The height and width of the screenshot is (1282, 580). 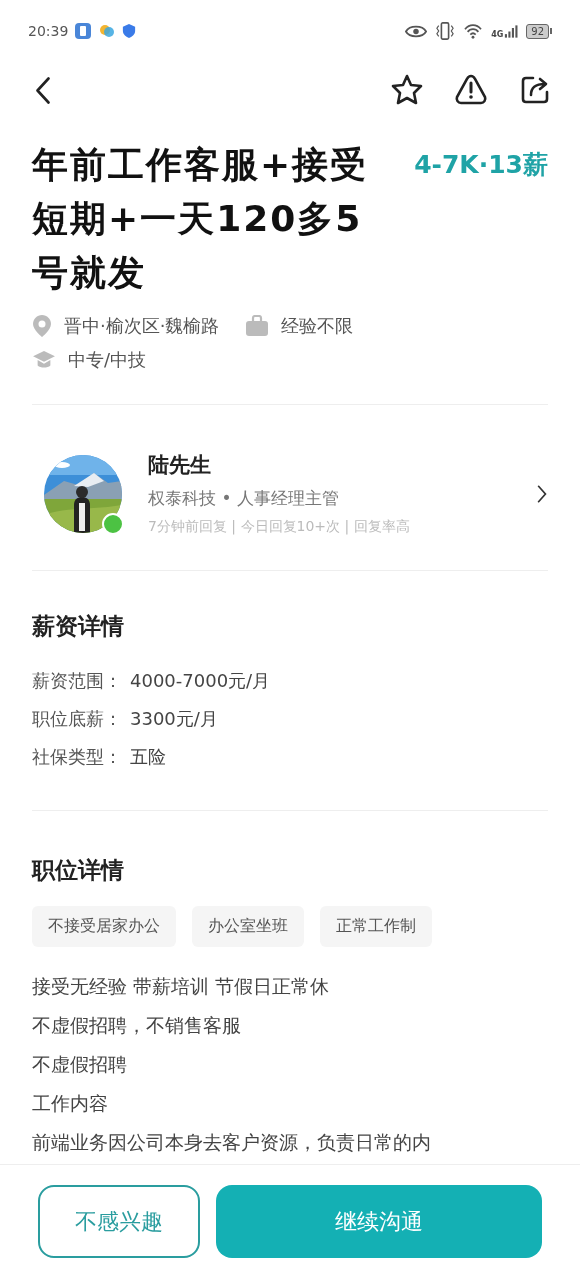 I want to click on not-interested-button: 不感兴趣, so click(x=119, y=1221).